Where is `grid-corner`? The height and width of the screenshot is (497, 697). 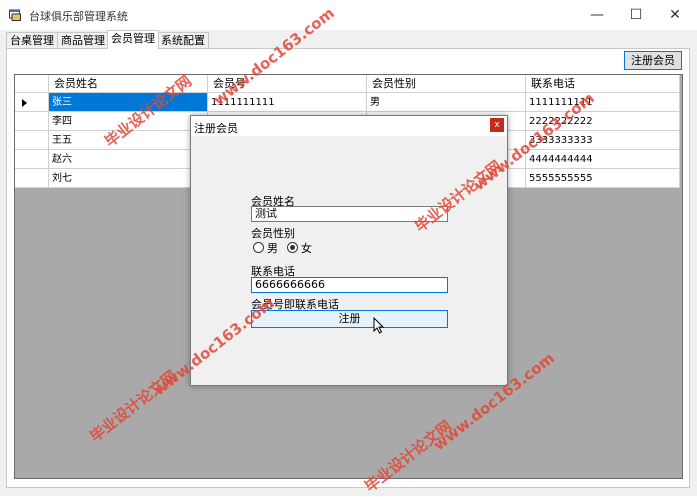 grid-corner is located at coordinates (32, 84).